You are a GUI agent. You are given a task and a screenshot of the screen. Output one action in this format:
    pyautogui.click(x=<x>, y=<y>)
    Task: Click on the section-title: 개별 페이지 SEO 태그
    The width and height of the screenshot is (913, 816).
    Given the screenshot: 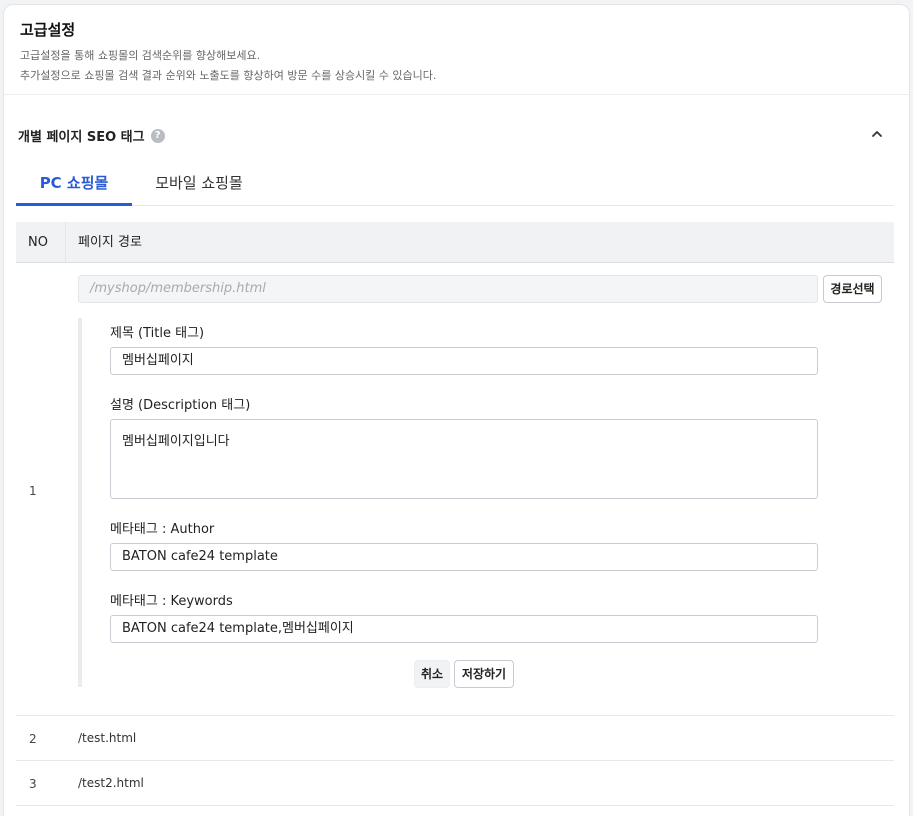 What is the action you would take?
    pyautogui.click(x=81, y=137)
    